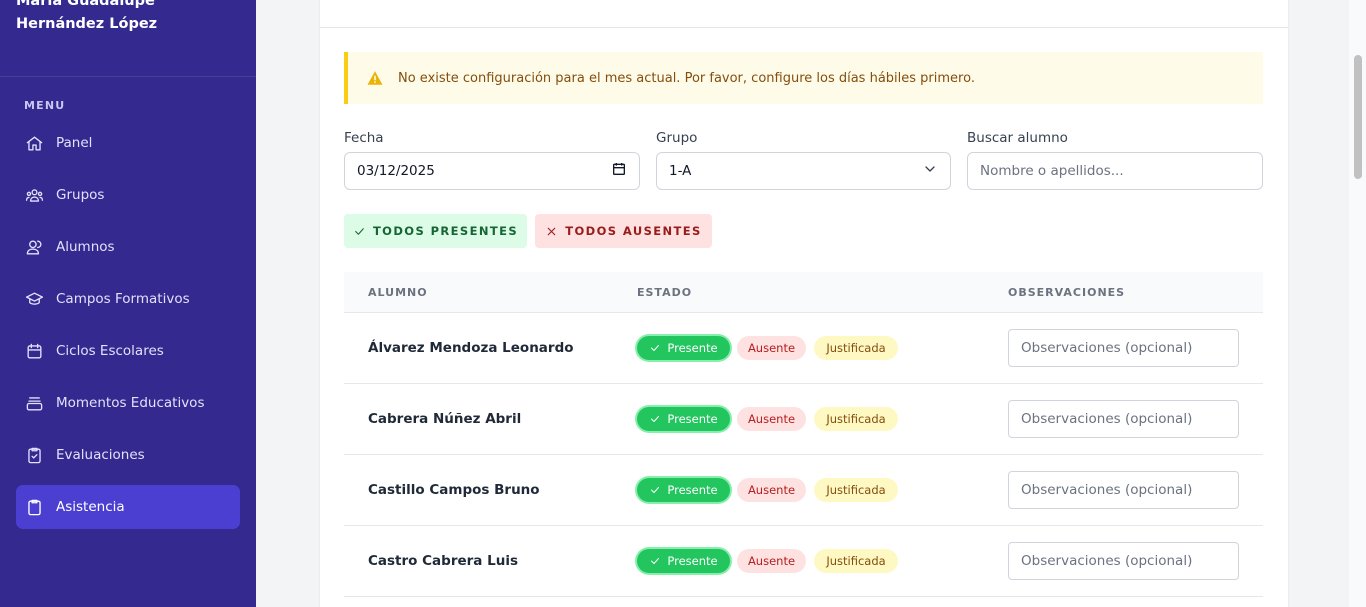 The height and width of the screenshot is (607, 1366). I want to click on graduation-cap-icon, so click(34, 299).